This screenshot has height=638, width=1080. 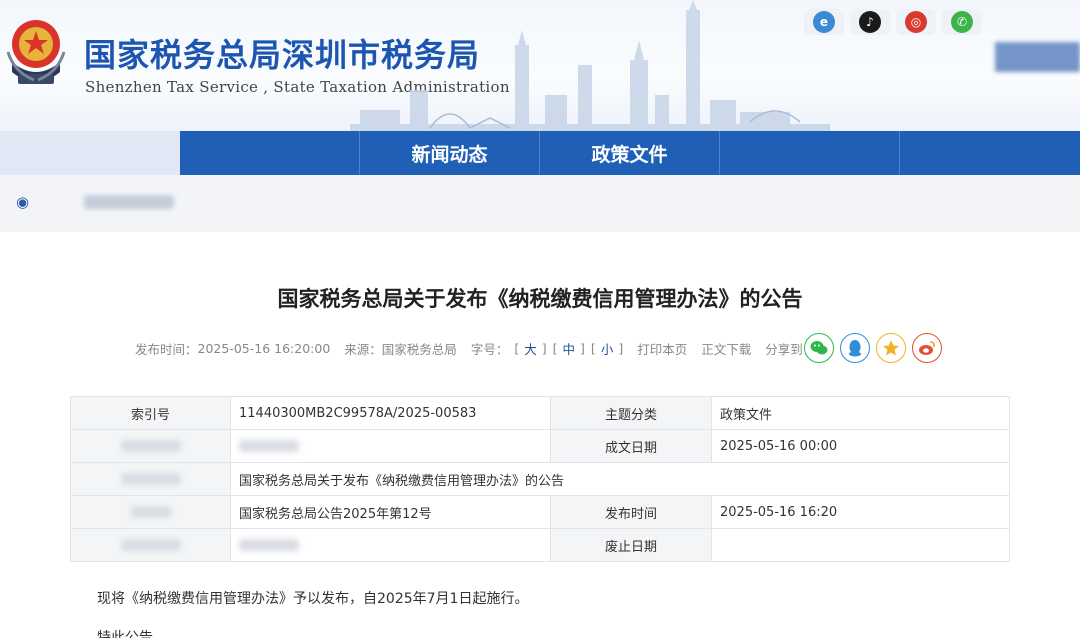 What do you see at coordinates (150, 413) in the screenshot?
I see `index-label: 索引号` at bounding box center [150, 413].